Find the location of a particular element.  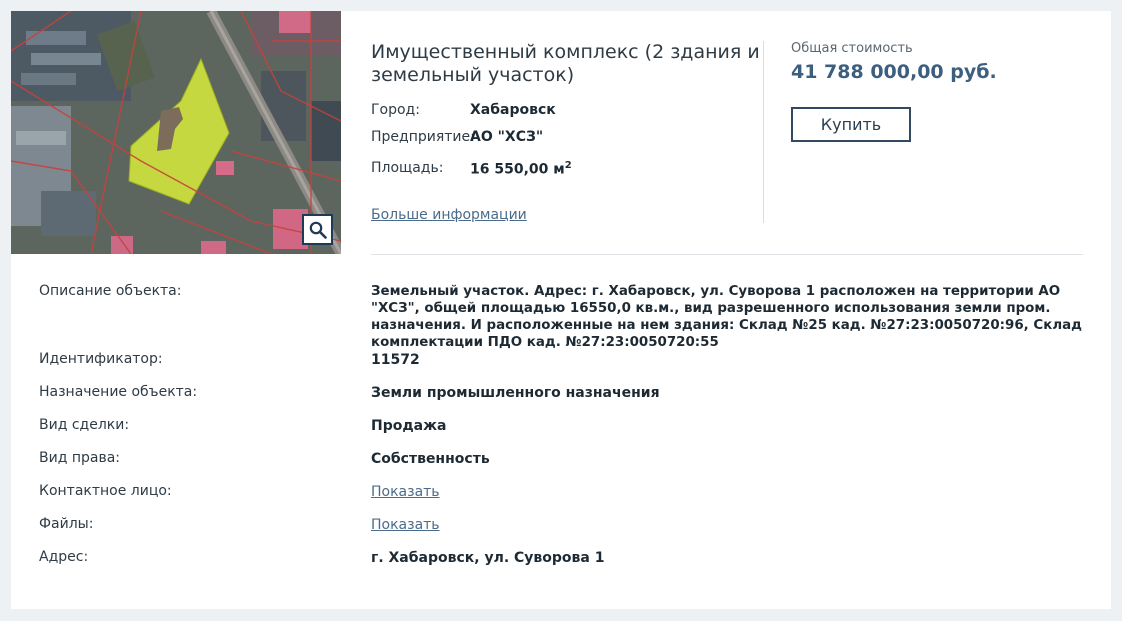

detail-value-address: г. Хабаровск, ул. Суворова 1 is located at coordinates (488, 558).